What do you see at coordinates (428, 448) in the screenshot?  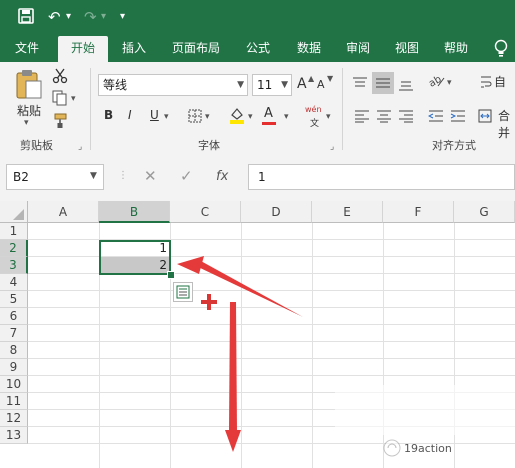 I see `watermark-text: 19action` at bounding box center [428, 448].